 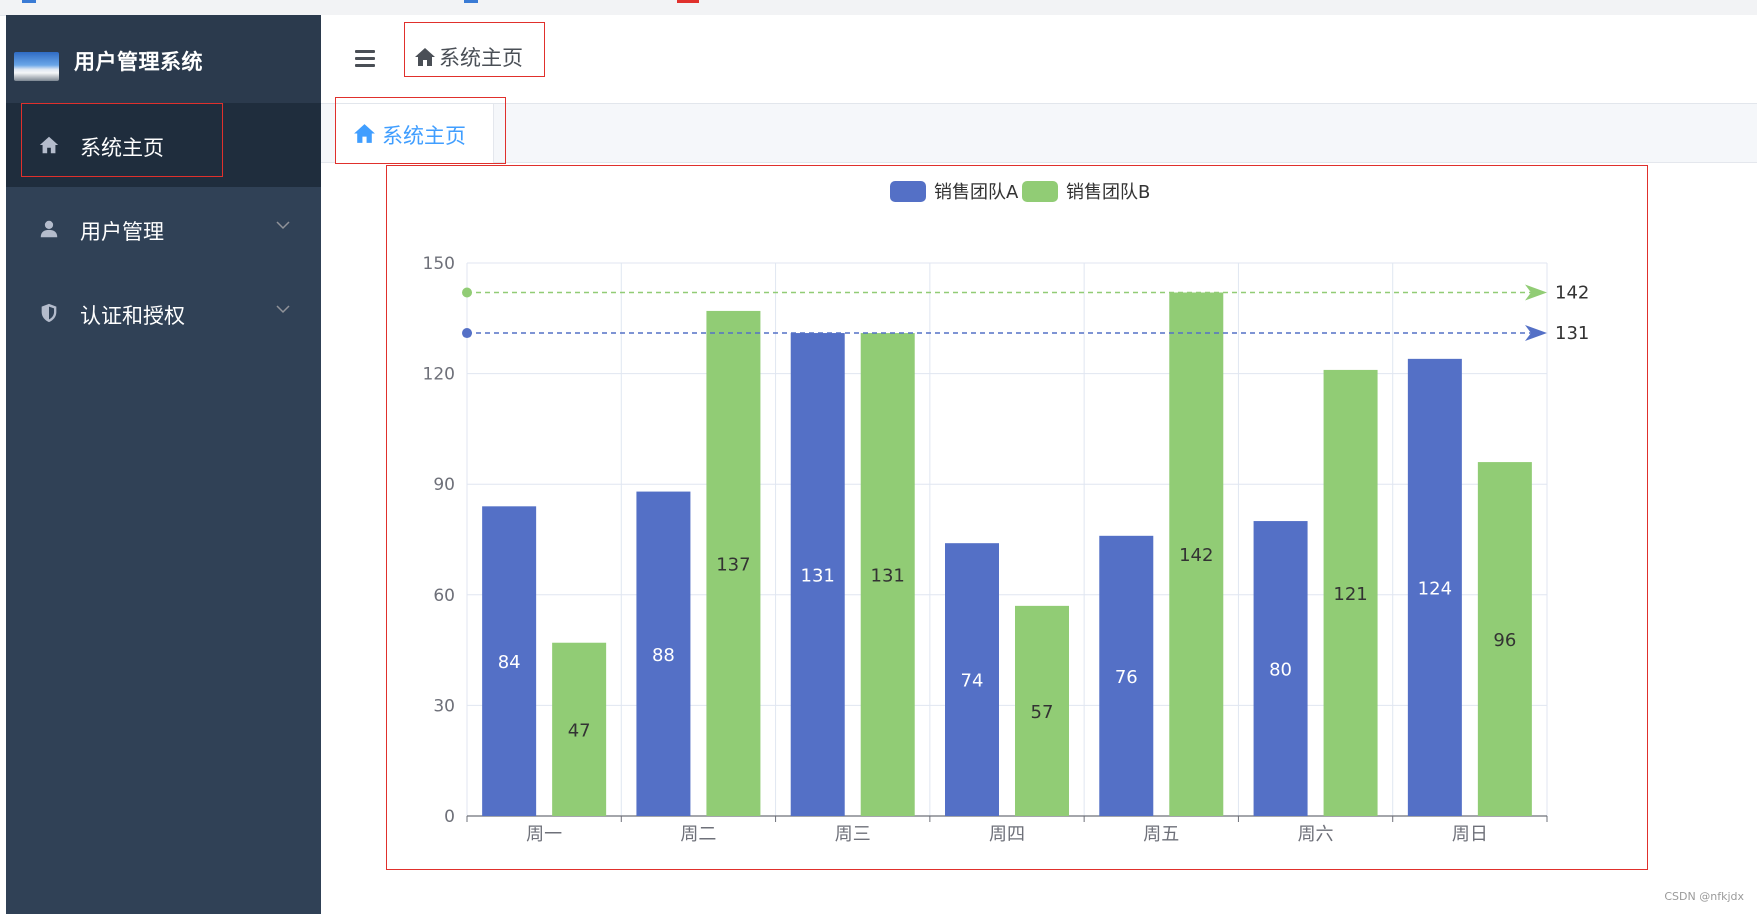 What do you see at coordinates (1039, 59) in the screenshot?
I see `navbar: 系统主页` at bounding box center [1039, 59].